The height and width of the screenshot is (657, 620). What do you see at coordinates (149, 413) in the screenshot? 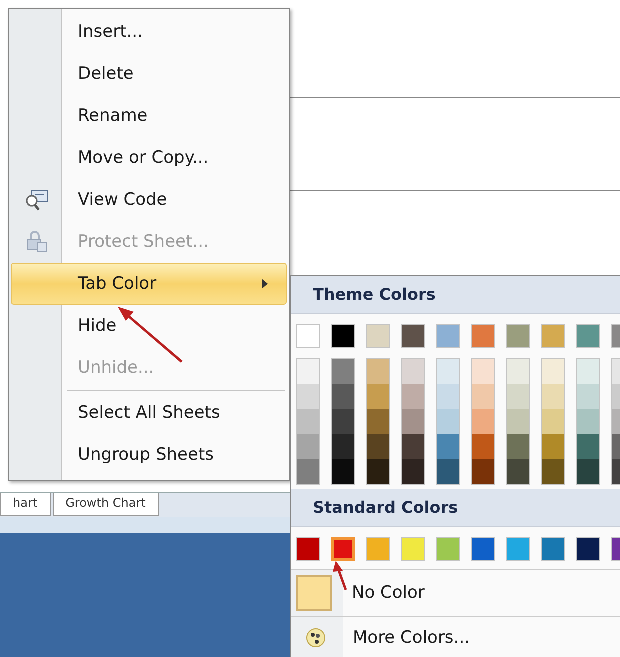
I see `menu-item: Select All Sheets` at bounding box center [149, 413].